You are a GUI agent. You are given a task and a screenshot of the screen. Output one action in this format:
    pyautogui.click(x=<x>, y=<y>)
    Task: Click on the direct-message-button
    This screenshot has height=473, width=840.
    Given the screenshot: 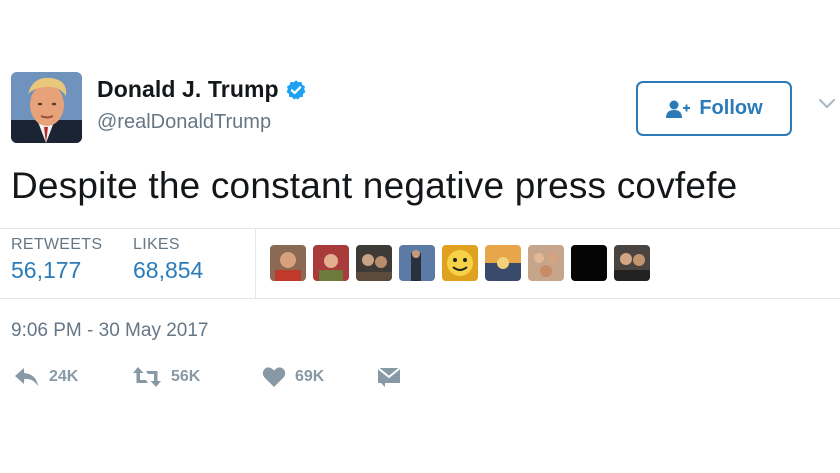 What is the action you would take?
    pyautogui.click(x=389, y=377)
    